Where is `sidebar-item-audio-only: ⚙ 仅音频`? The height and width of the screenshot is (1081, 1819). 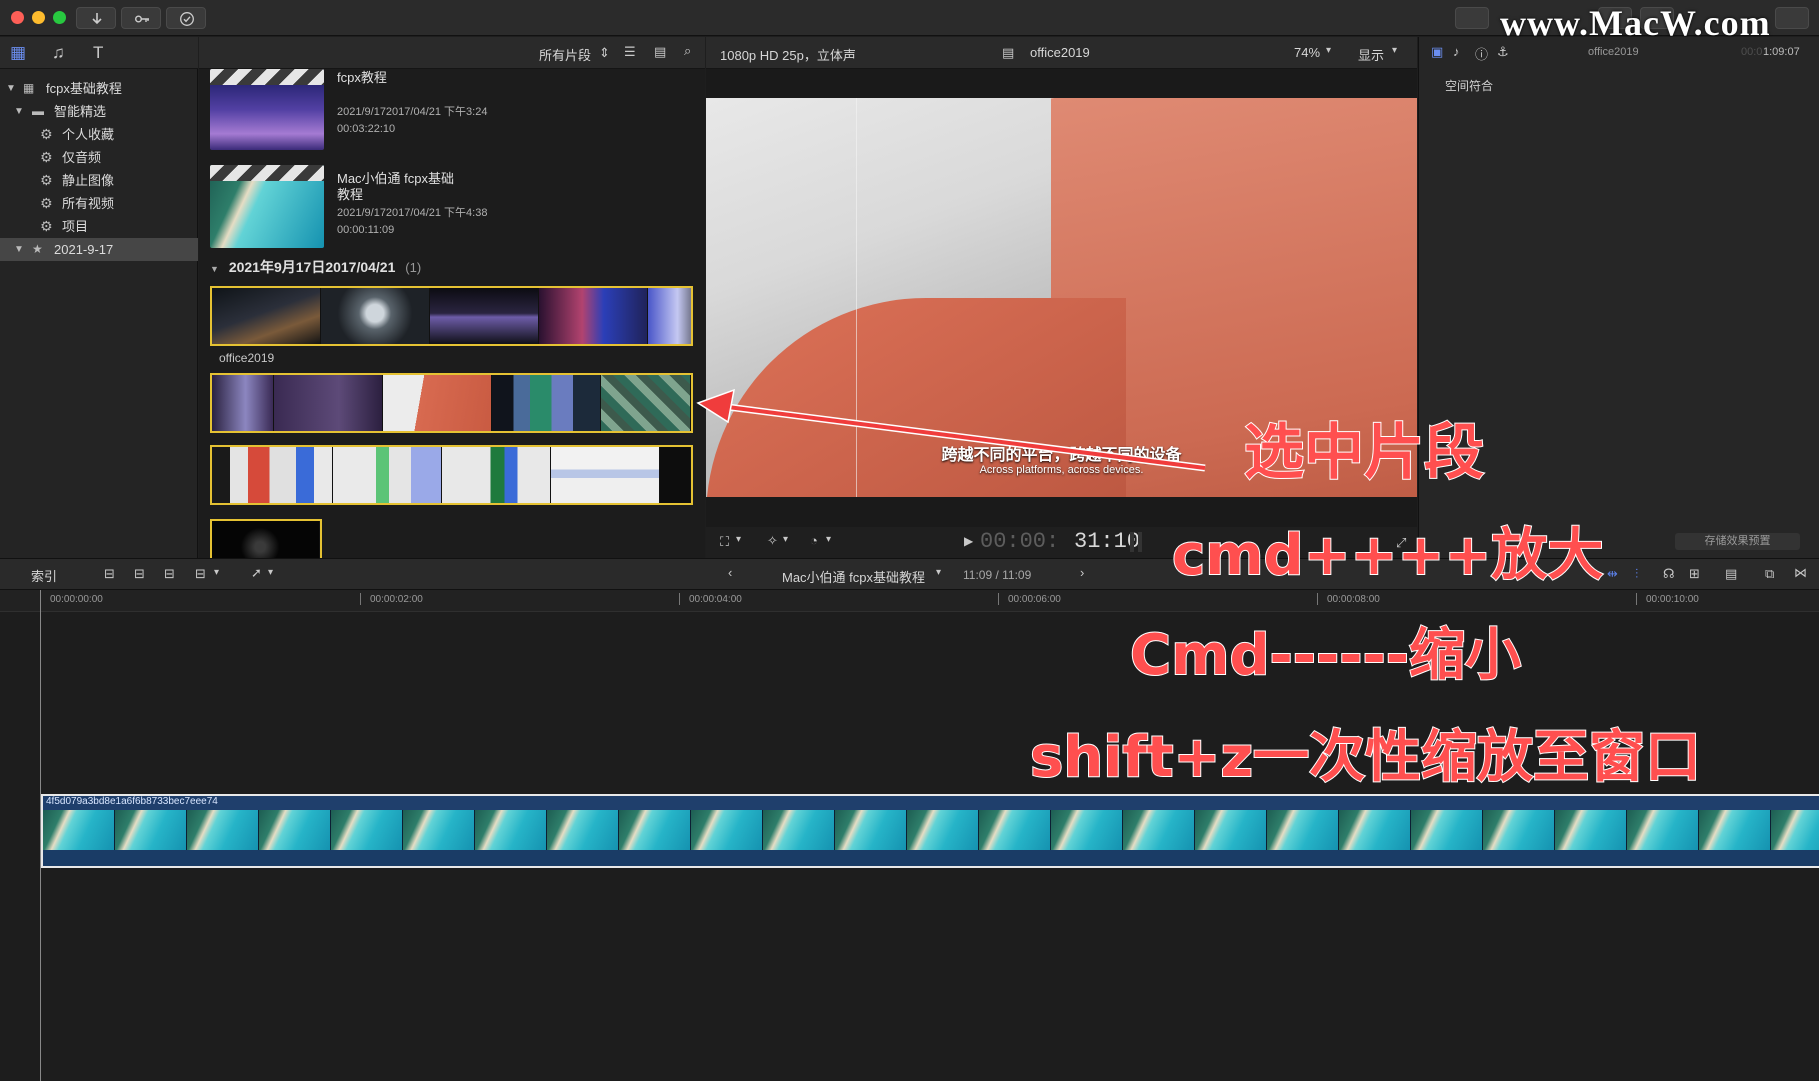
sidebar-item-audio-only: ⚙ 仅音频 is located at coordinates (99, 157).